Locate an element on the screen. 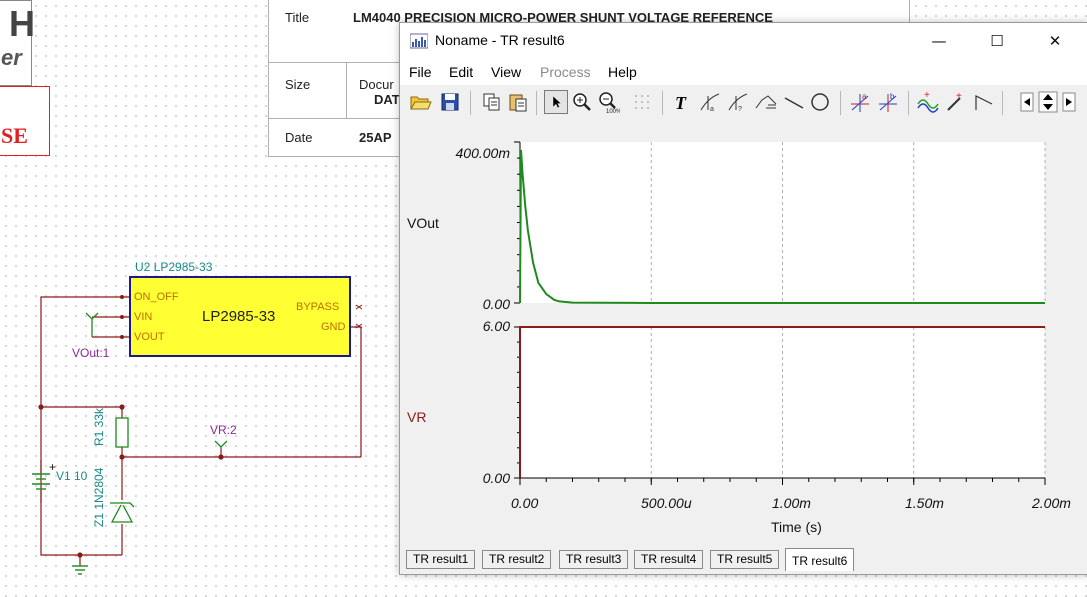 The height and width of the screenshot is (597, 1087). menu-help: Help is located at coordinates (622, 72).